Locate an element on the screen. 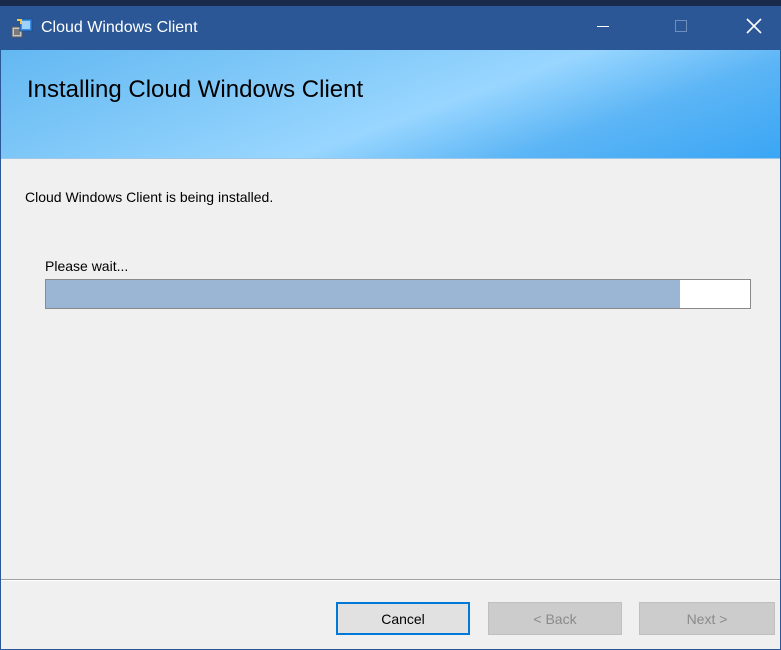 This screenshot has height=650, width=781. close-icon is located at coordinates (754, 28).